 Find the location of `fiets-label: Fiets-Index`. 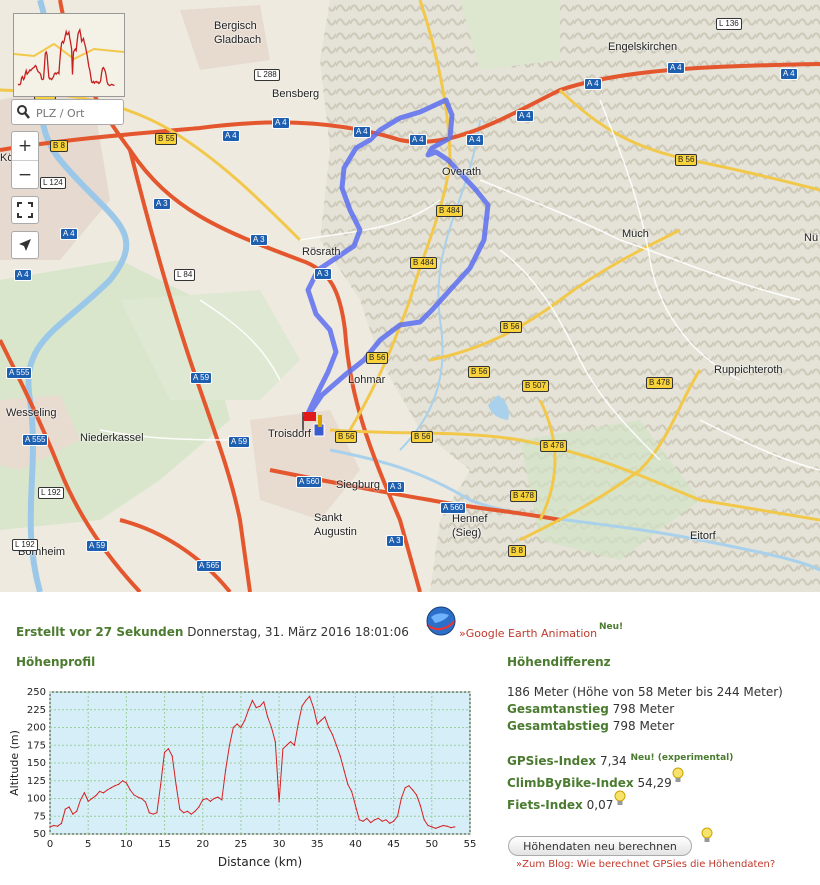

fiets-label: Fiets-Index is located at coordinates (545, 805).